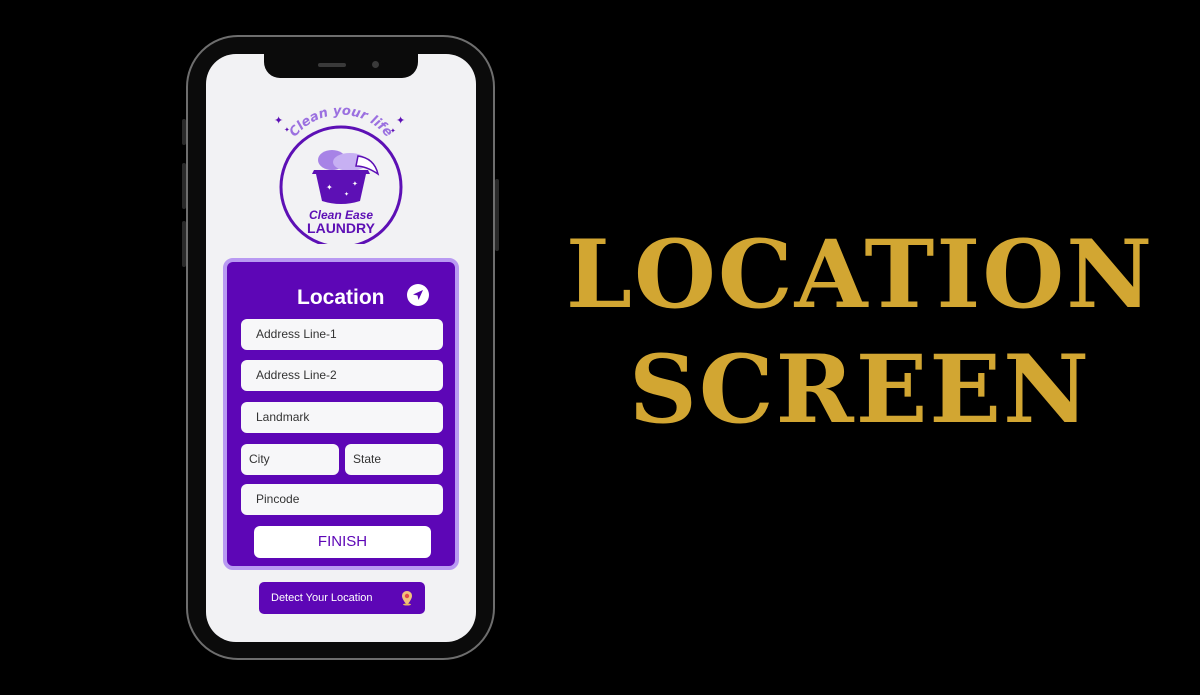  I want to click on detect-location-label: Detect Your Location, so click(322, 598).